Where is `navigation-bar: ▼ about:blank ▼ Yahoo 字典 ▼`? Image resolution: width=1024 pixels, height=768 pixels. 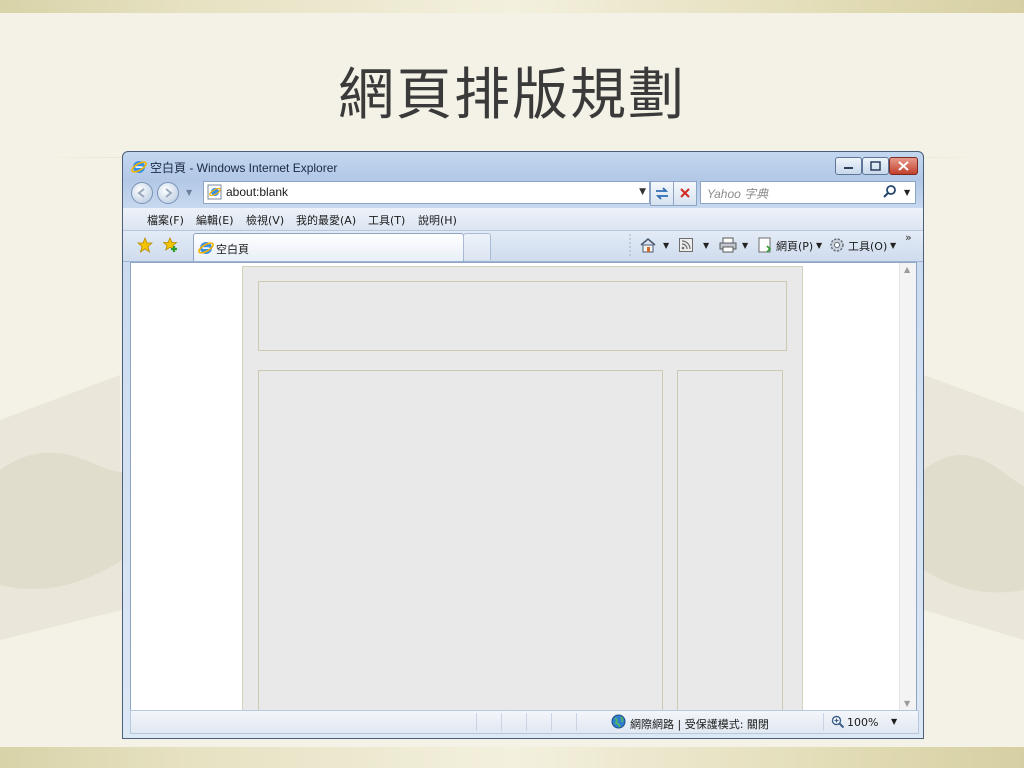
navigation-bar: ▼ about:blank ▼ Yahoo 字典 ▼ is located at coordinates (523, 193).